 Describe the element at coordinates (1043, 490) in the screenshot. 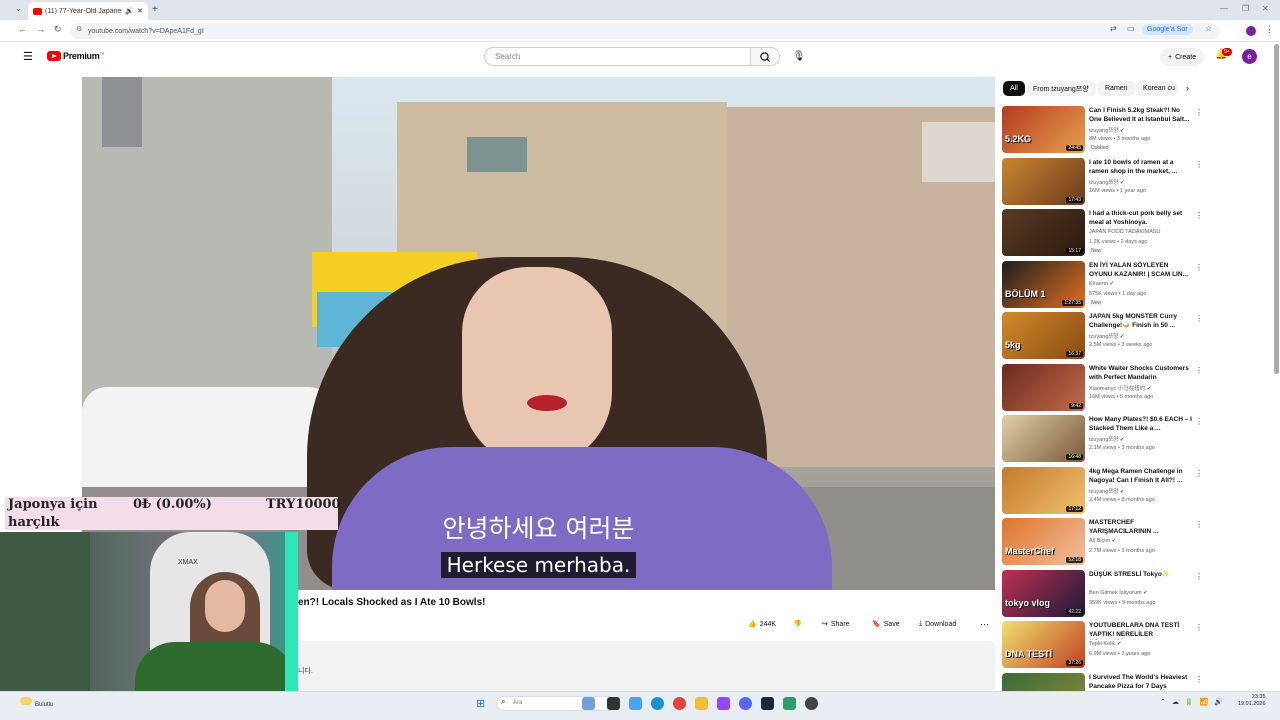

I see `video-thumbnail: 17:12` at that location.